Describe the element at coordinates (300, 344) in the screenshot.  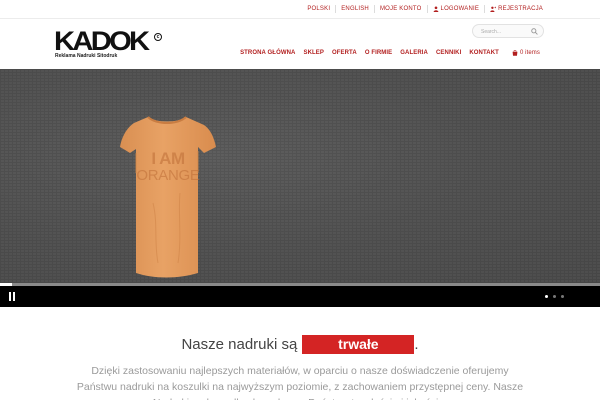
I see `intro-headline: Nasze nadruki są trwałe .` at that location.